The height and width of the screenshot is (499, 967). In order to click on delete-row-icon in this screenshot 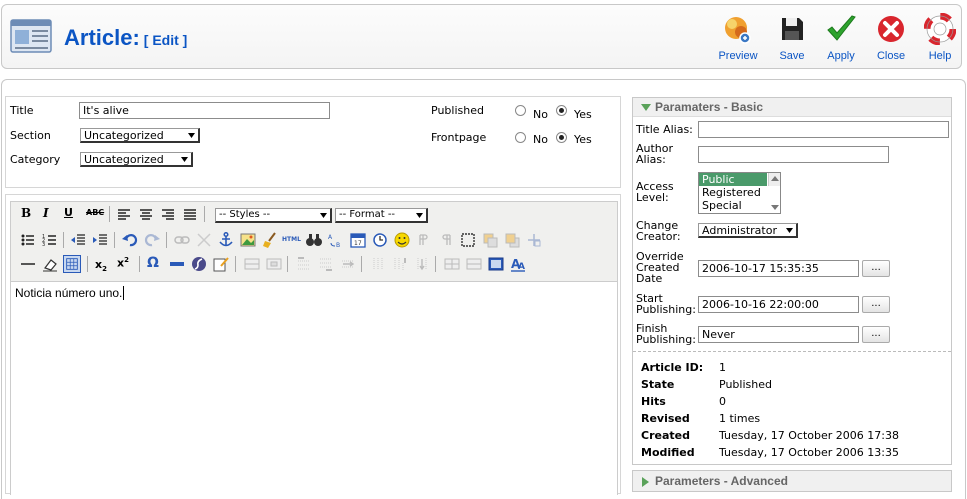, I will do `click(348, 264)`.